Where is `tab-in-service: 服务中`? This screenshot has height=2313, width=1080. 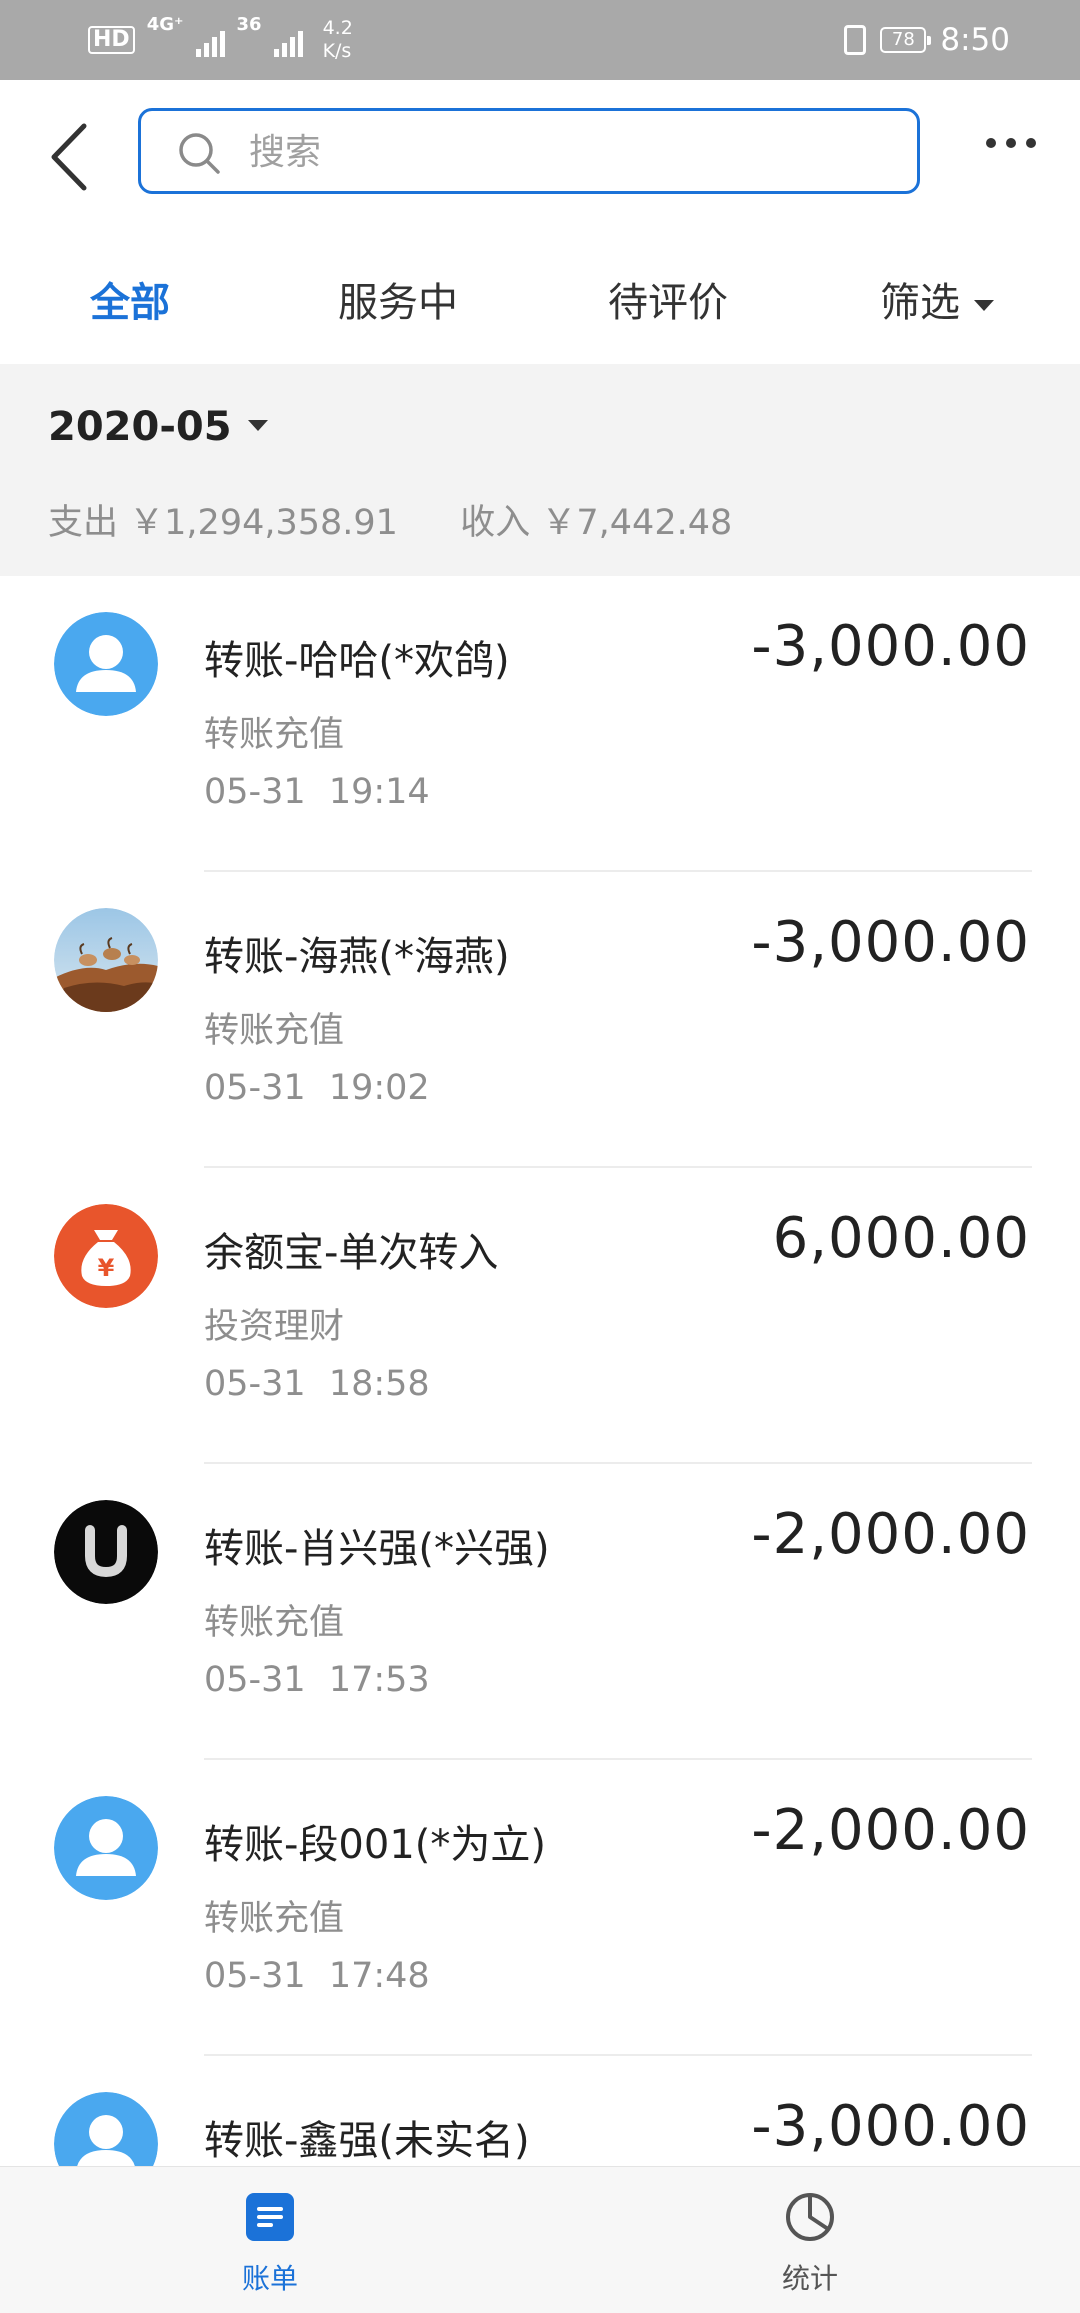
tab-in-service: 服务中 is located at coordinates (398, 299).